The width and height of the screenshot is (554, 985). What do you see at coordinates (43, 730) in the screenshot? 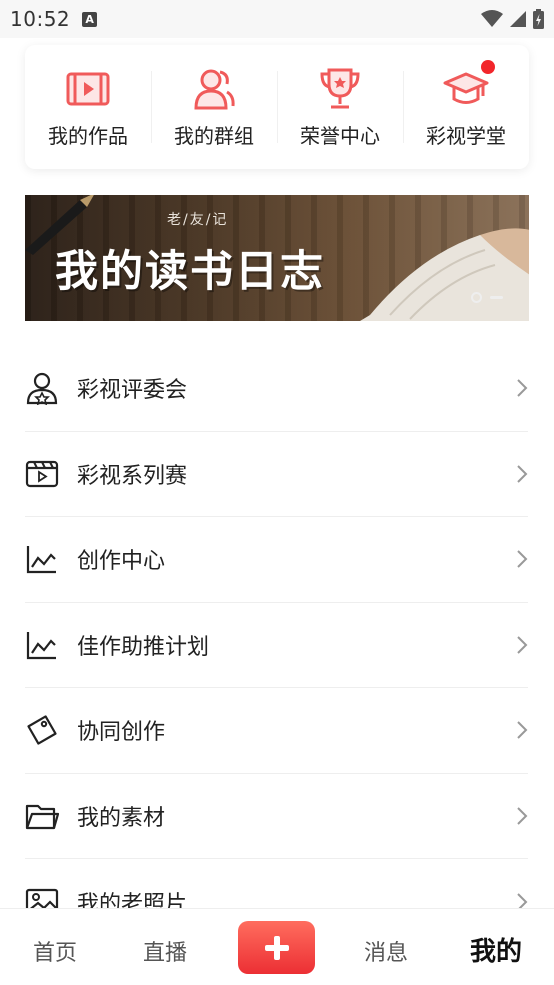
I see `tag-icon` at bounding box center [43, 730].